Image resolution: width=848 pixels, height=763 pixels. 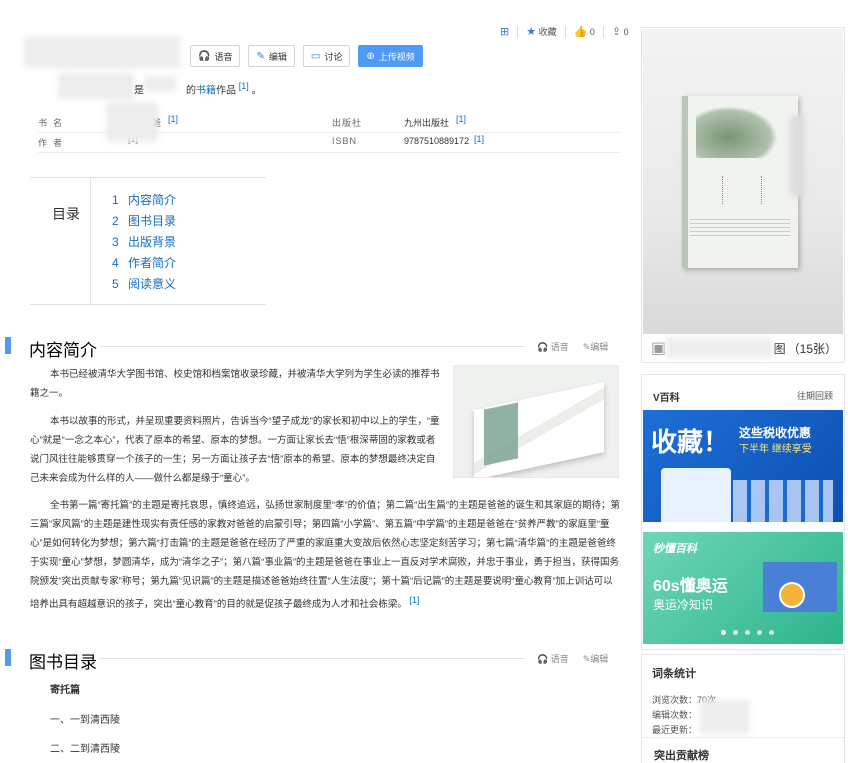 I want to click on discuss-label: 讨论, so click(x=333, y=56).